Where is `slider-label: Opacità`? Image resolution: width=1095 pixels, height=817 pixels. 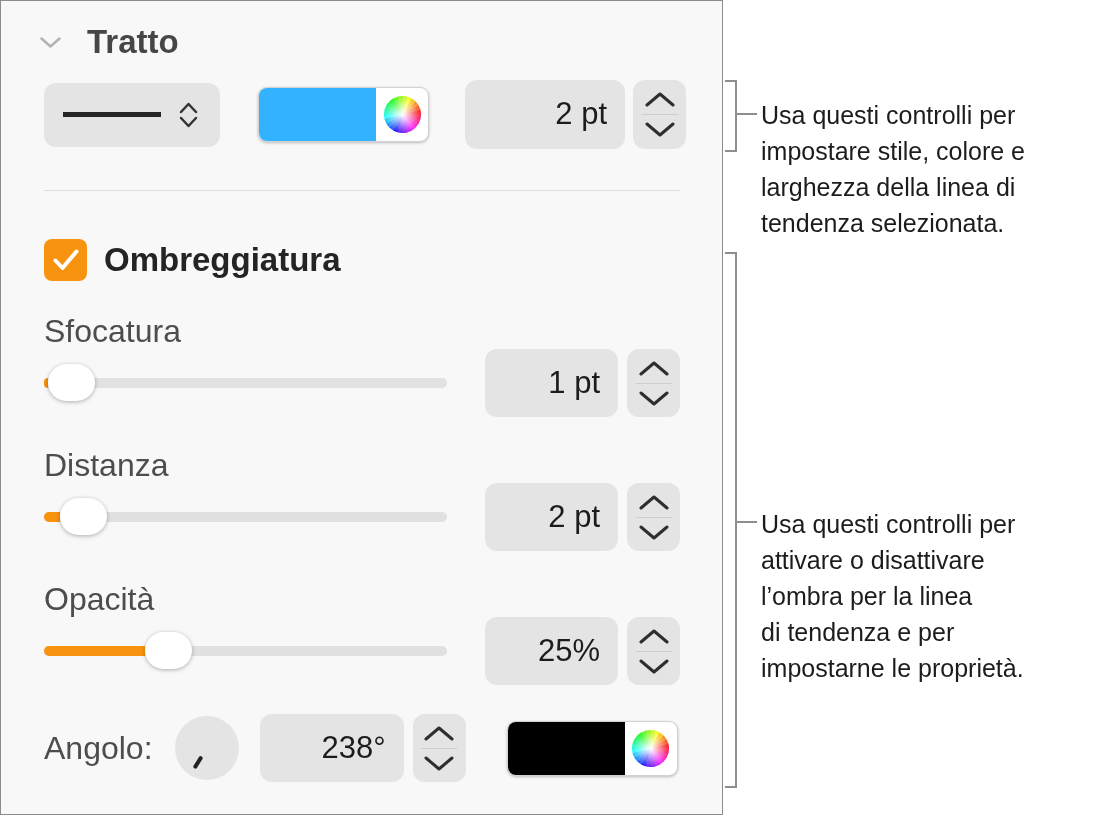 slider-label: Opacità is located at coordinates (99, 599).